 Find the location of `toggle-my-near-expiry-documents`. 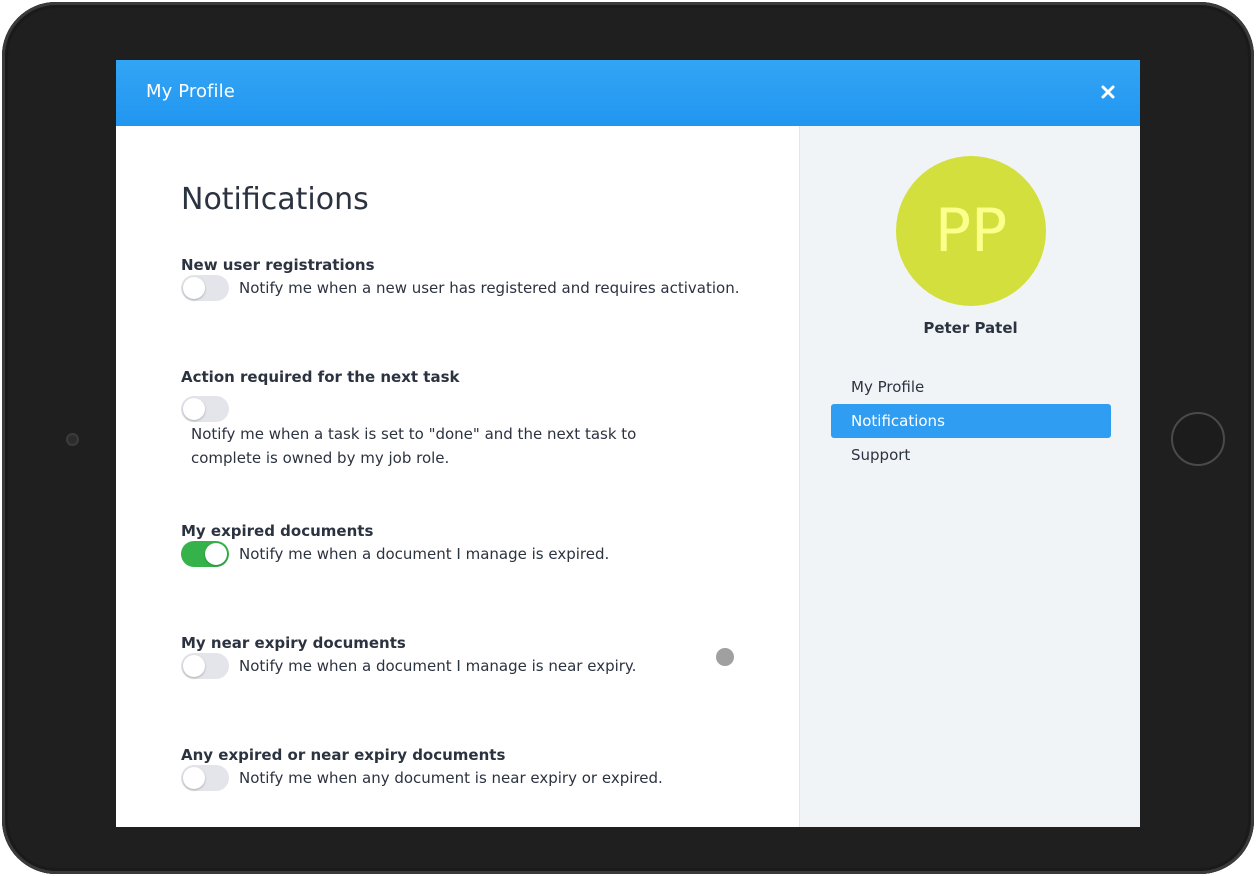

toggle-my-near-expiry-documents is located at coordinates (205, 666).